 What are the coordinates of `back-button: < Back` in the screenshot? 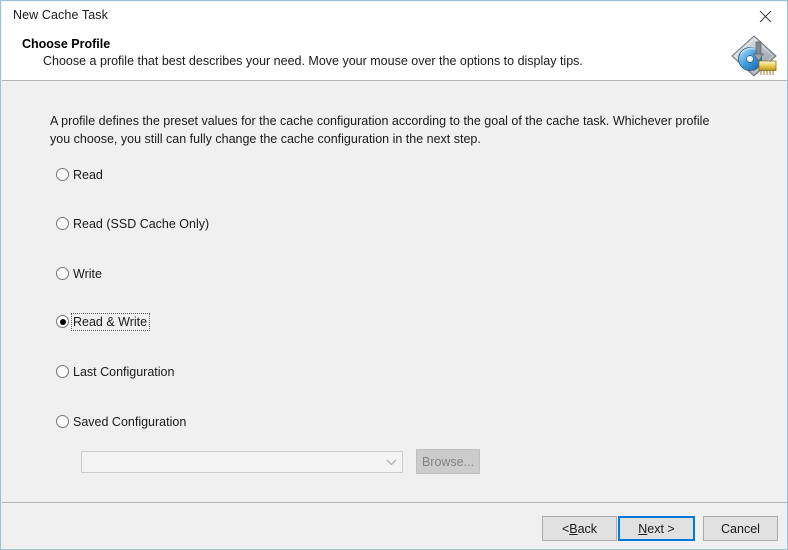 It's located at (579, 528).